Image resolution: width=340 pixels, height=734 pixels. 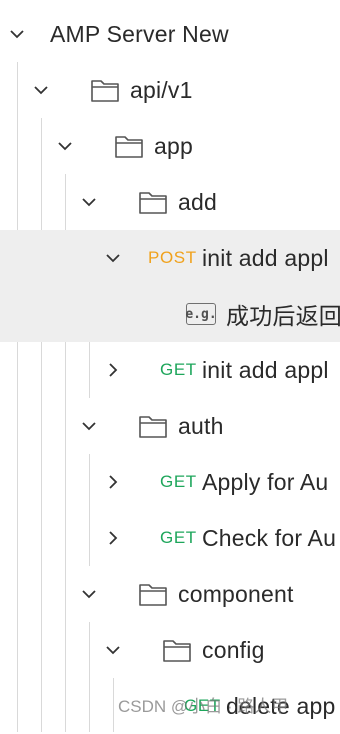 What do you see at coordinates (201, 425) in the screenshot?
I see `folder-name: auth` at bounding box center [201, 425].